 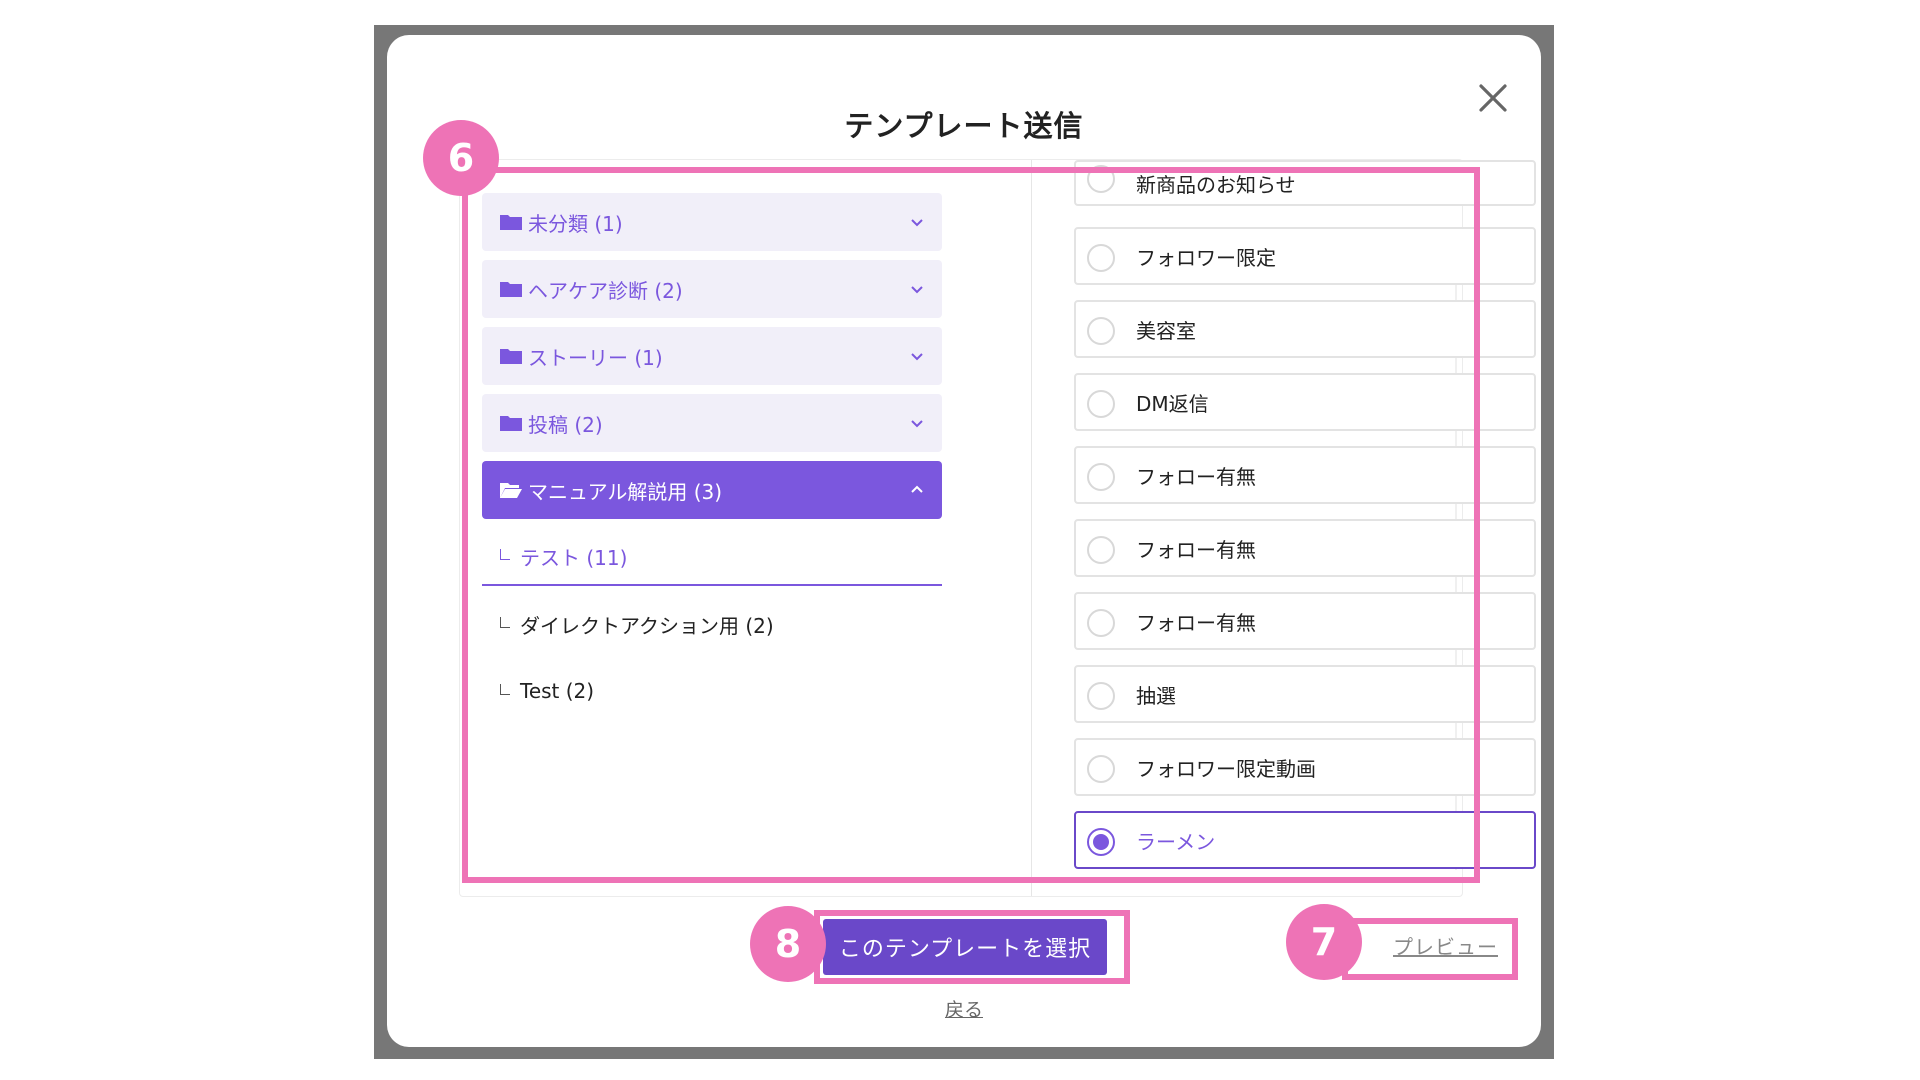 I want to click on annotation-badge-7: 7, so click(x=1324, y=942).